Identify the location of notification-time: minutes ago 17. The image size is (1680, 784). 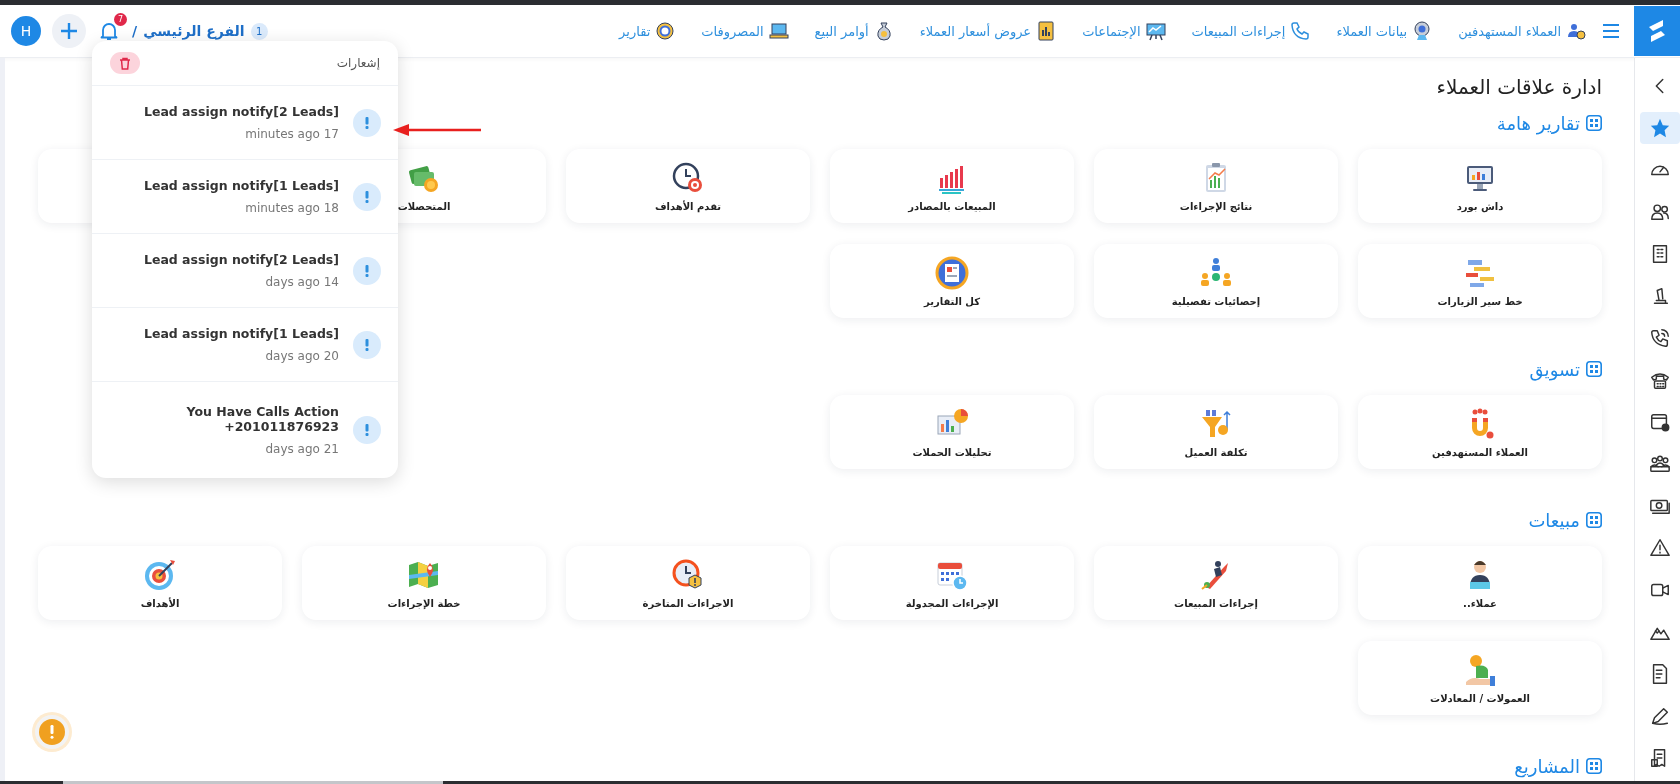
(292, 134).